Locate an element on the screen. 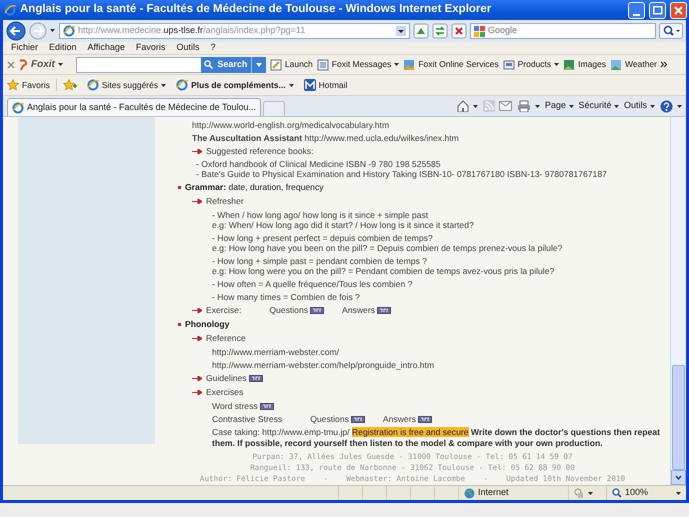  menu-item: Affichage is located at coordinates (106, 48).